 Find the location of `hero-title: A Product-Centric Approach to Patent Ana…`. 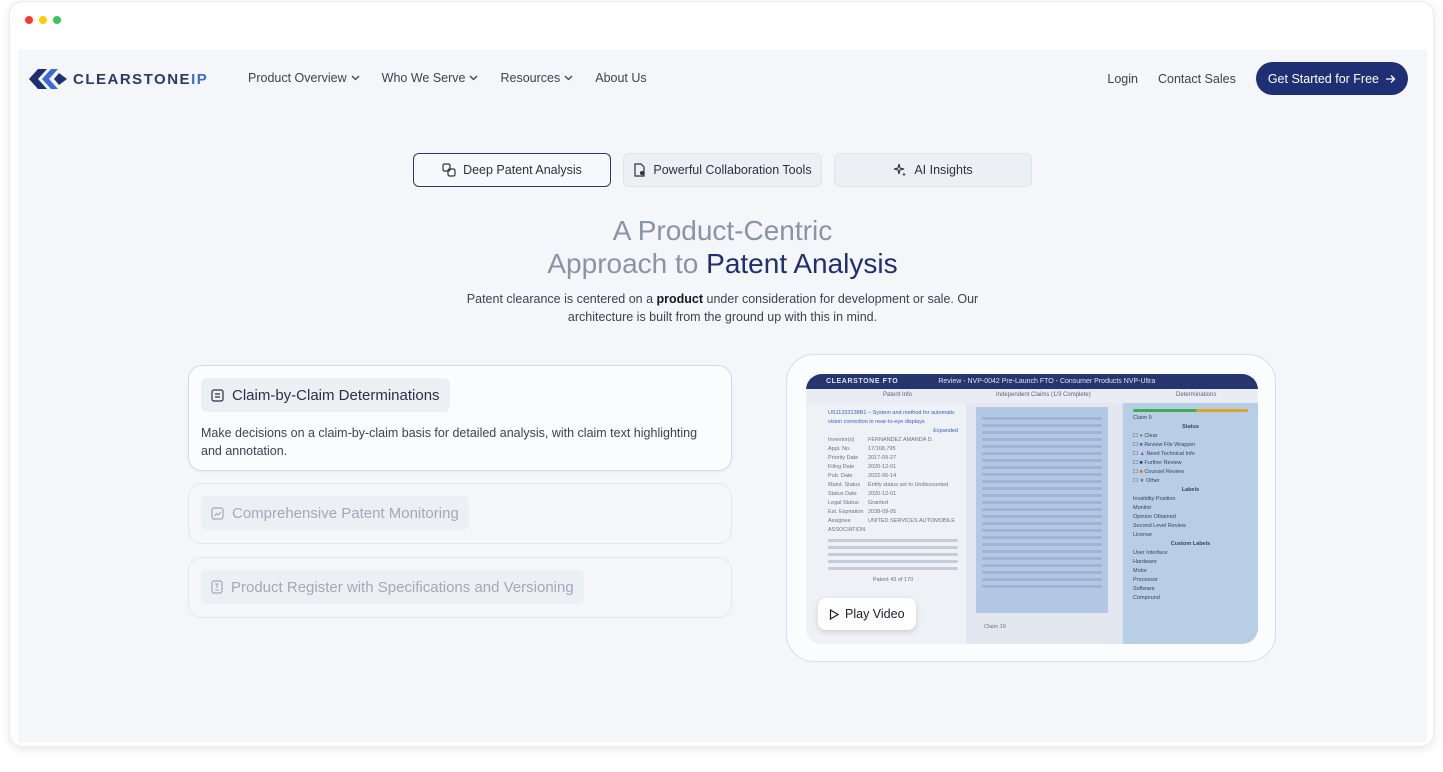

hero-title: A Product-Centric Approach to Patent Ana… is located at coordinates (722, 247).